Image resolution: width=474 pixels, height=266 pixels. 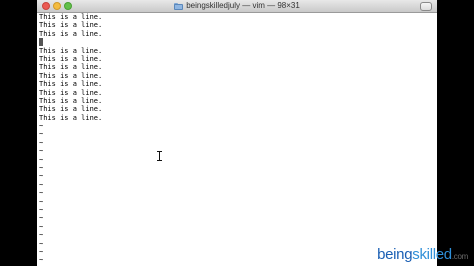 I want to click on window-title-group: beingskilledjuly — vim — 98×31, so click(x=237, y=6).